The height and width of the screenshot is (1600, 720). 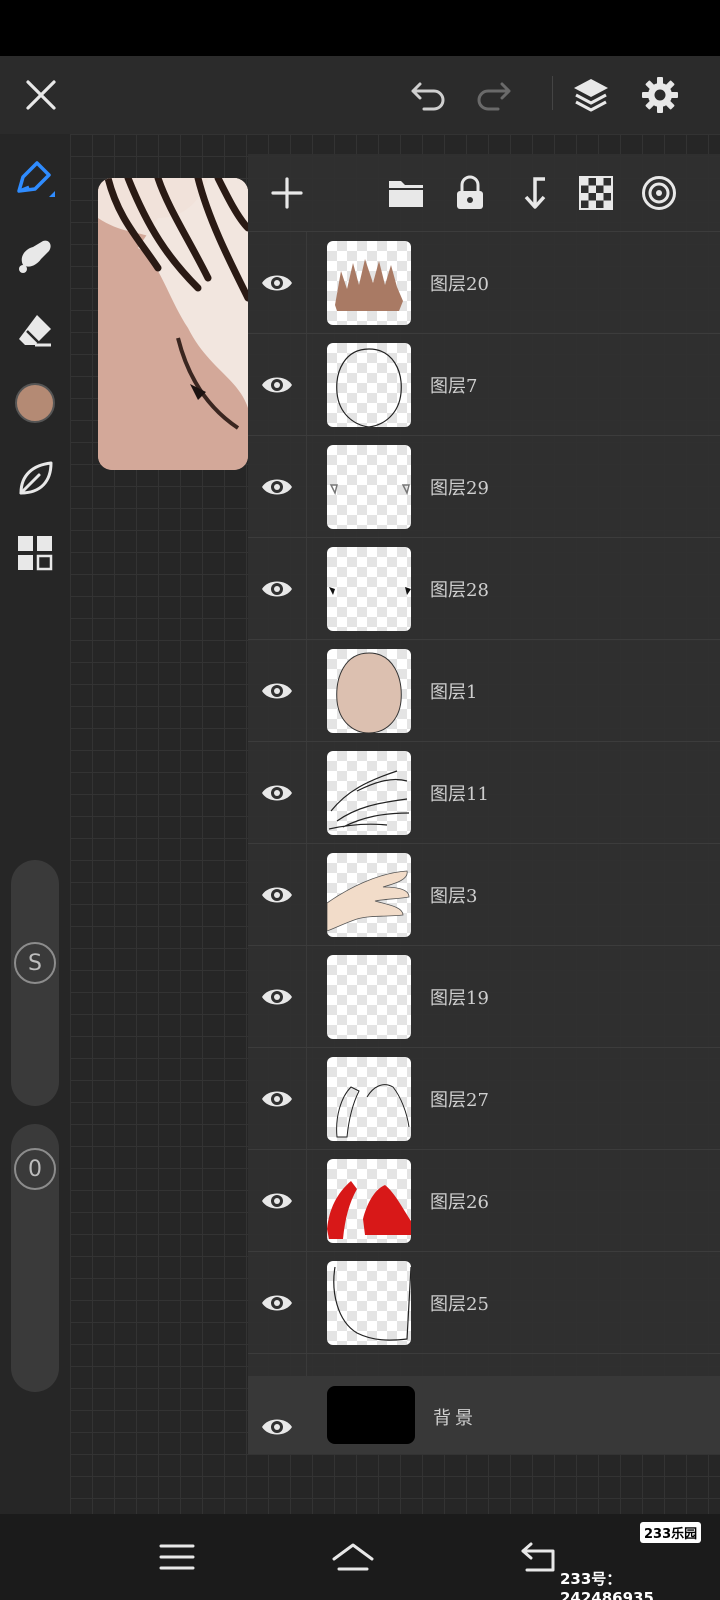 What do you see at coordinates (41, 95) in the screenshot?
I see `close-icon` at bounding box center [41, 95].